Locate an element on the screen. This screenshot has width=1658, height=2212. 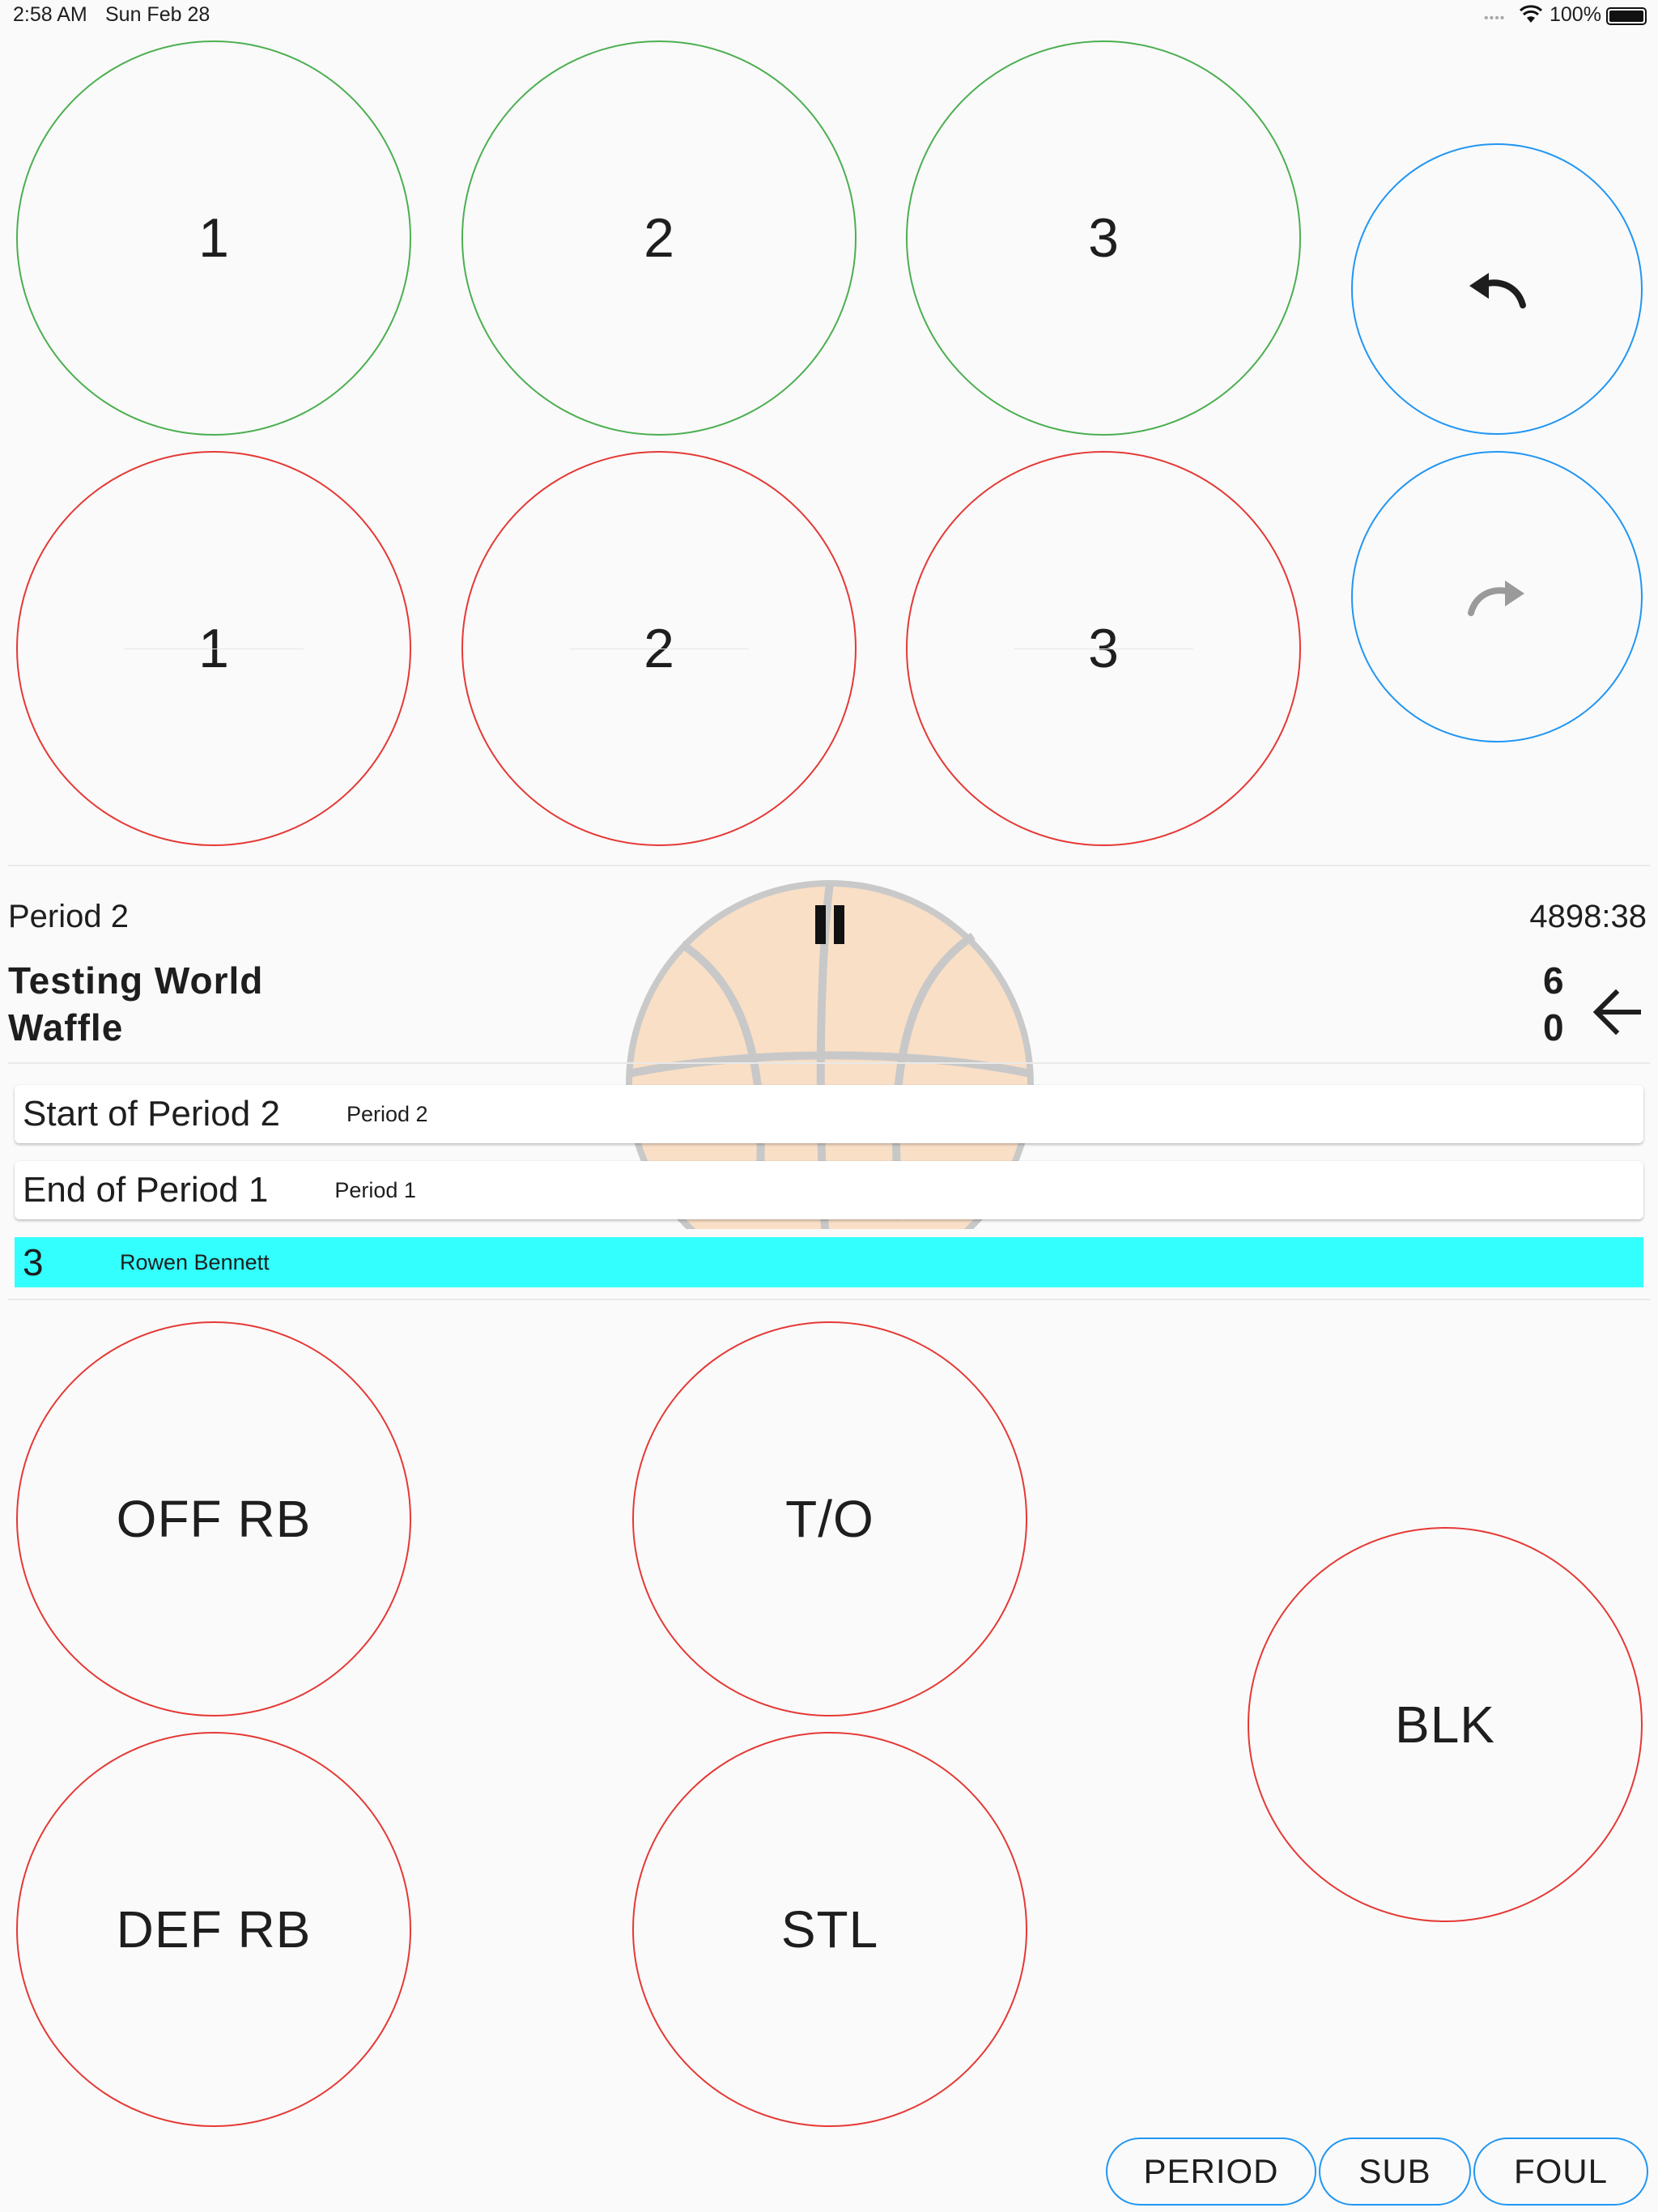
top-divider is located at coordinates (829, 866).